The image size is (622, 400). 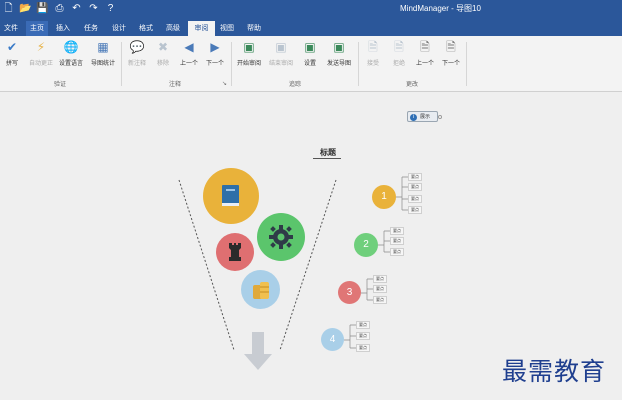 I want to click on topic-number-4: 4, so click(x=332, y=339).